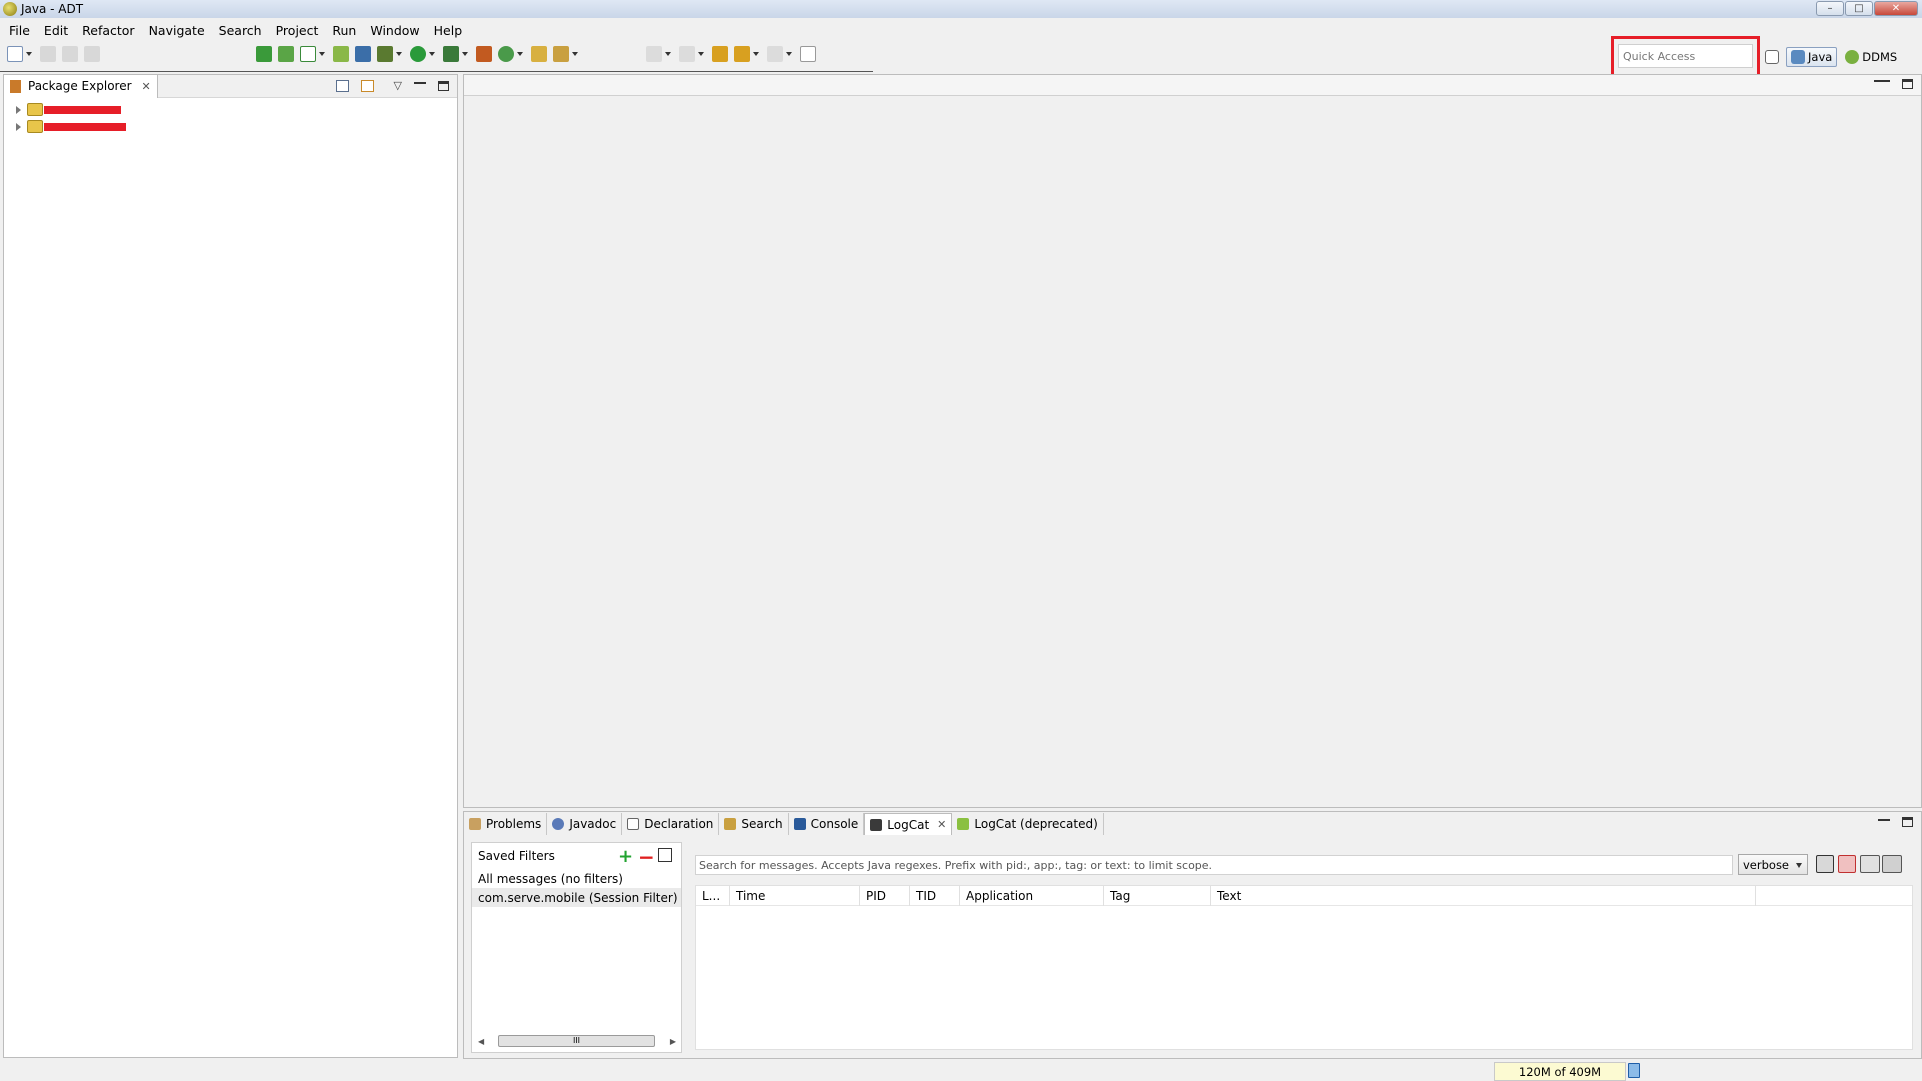  What do you see at coordinates (432, 54) in the screenshot?
I see `run-dropdown-icon` at bounding box center [432, 54].